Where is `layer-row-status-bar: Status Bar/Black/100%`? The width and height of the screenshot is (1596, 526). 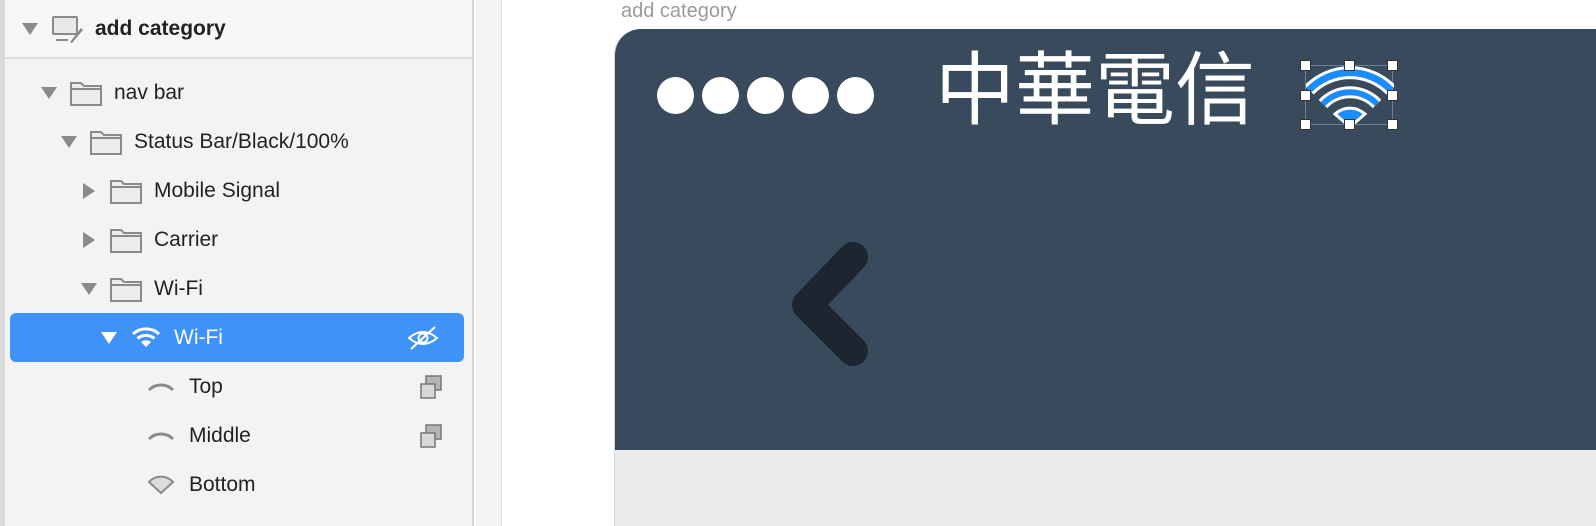
layer-row-status-bar: Status Bar/Black/100% is located at coordinates (238, 141).